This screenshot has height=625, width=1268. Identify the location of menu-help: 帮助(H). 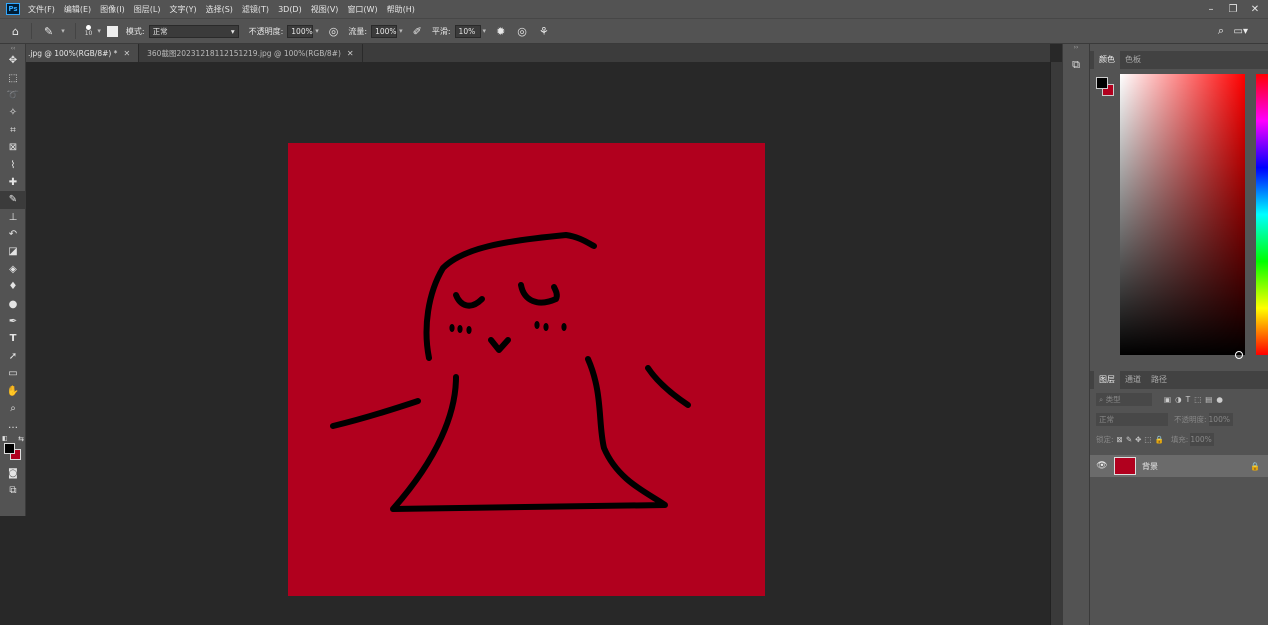
(401, 9).